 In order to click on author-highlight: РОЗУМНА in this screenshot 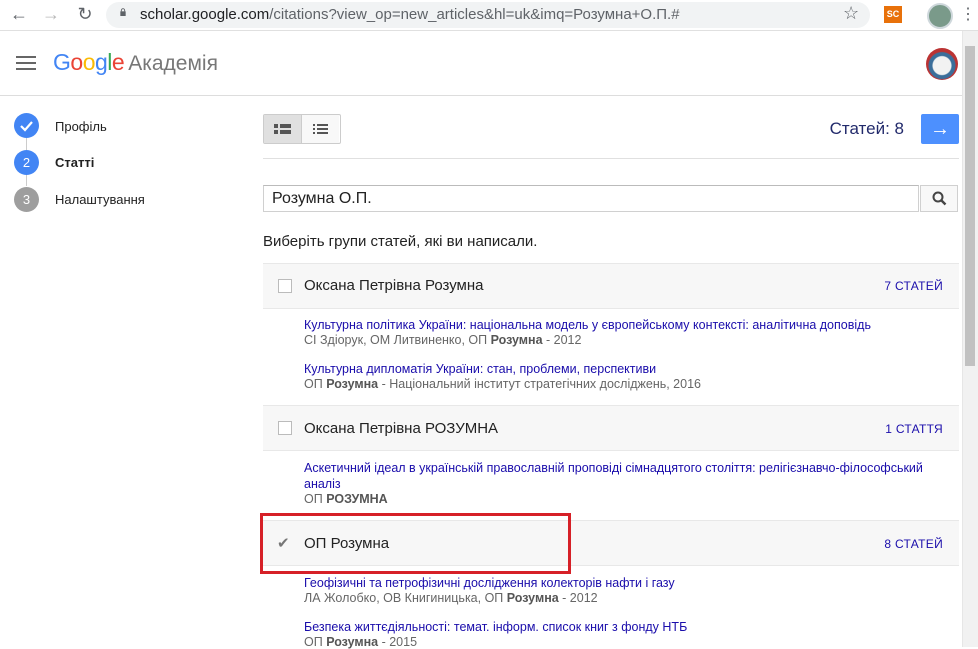, I will do `click(357, 499)`.